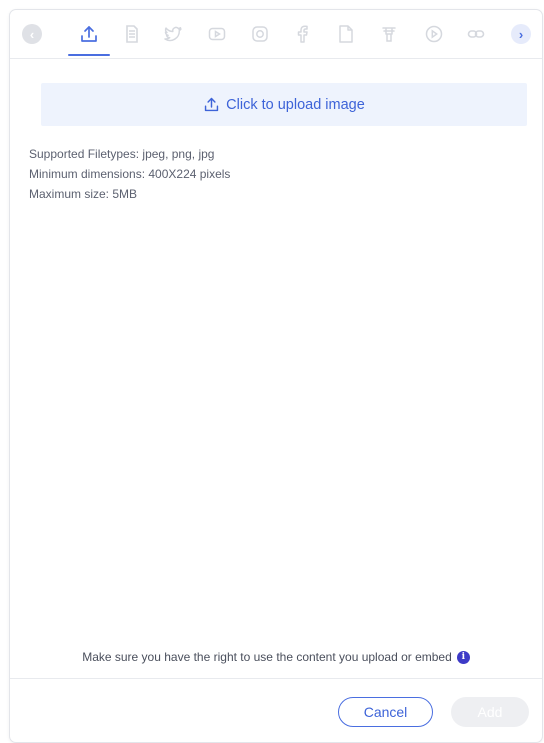 The height and width of the screenshot is (743, 544). I want to click on youtube-icon, so click(217, 34).